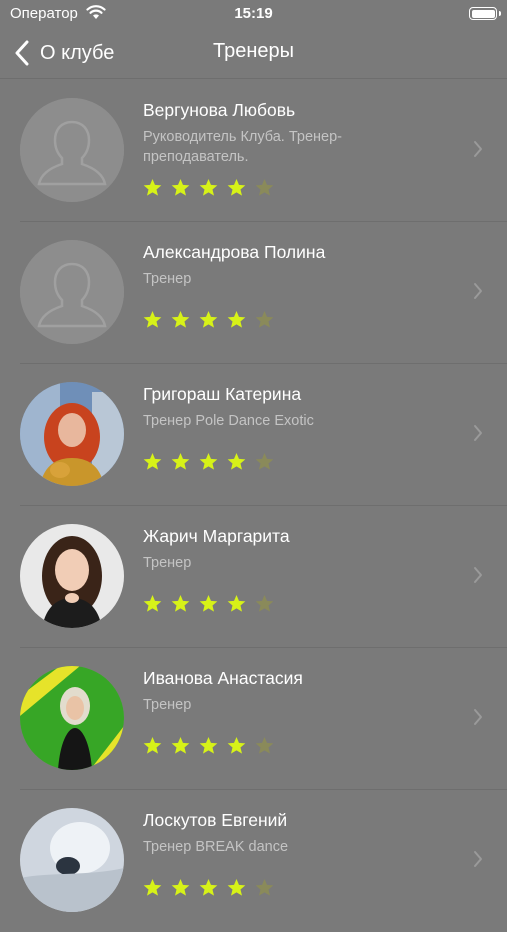 Image resolution: width=507 pixels, height=932 pixels. What do you see at coordinates (219, 110) in the screenshot?
I see `trainer-name: Вергунова Любовь` at bounding box center [219, 110].